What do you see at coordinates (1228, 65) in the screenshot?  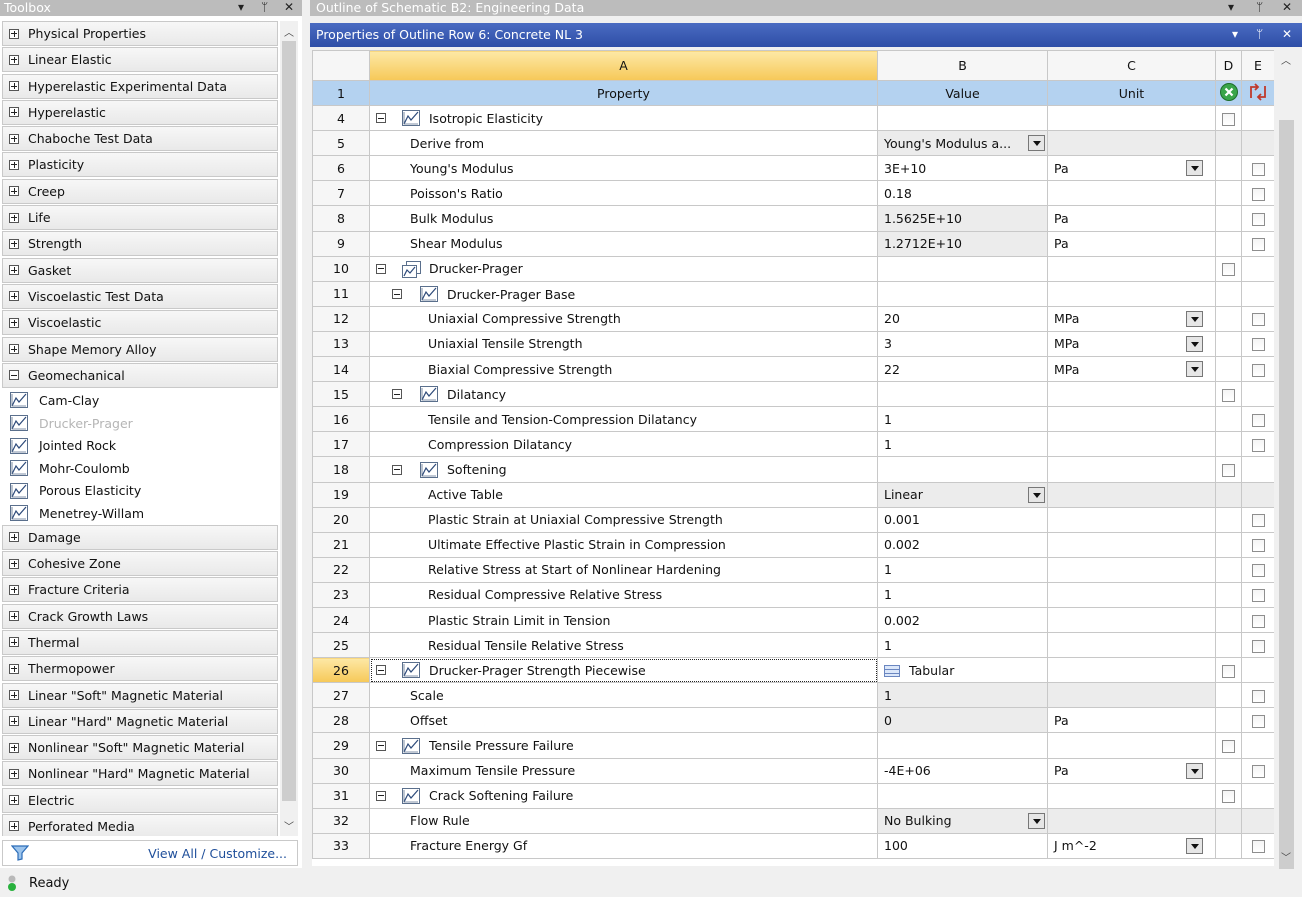 I see `column-header-d: D` at bounding box center [1228, 65].